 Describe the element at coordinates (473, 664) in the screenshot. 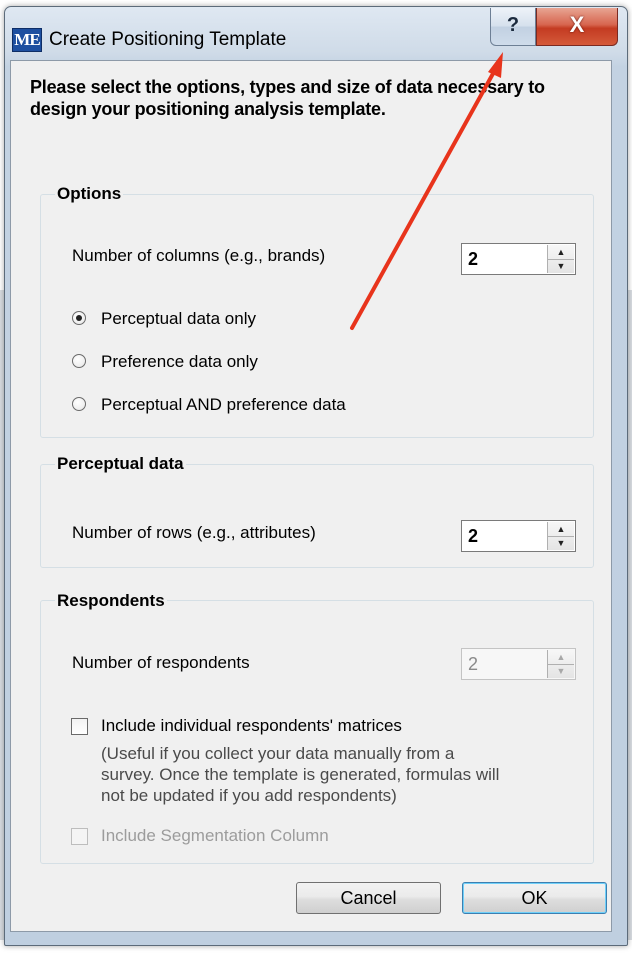

I see `respondents-value: 2` at that location.